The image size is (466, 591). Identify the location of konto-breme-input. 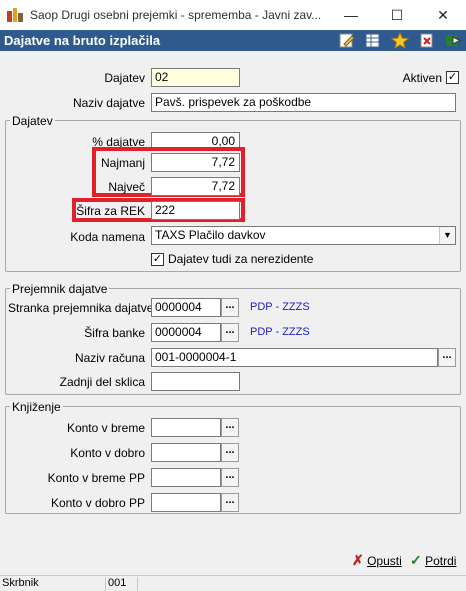
(186, 427).